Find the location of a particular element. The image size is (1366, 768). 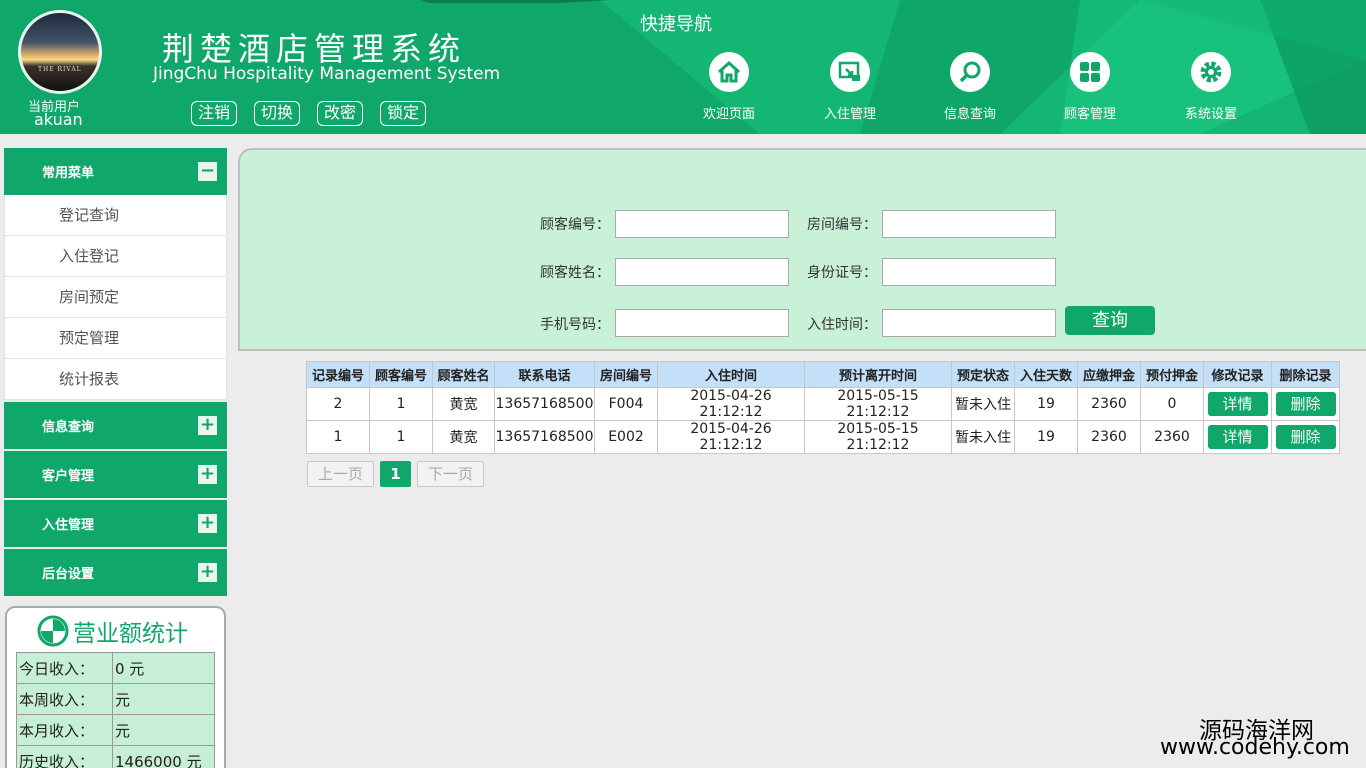

stat-value: 1466000 元 is located at coordinates (163, 756).